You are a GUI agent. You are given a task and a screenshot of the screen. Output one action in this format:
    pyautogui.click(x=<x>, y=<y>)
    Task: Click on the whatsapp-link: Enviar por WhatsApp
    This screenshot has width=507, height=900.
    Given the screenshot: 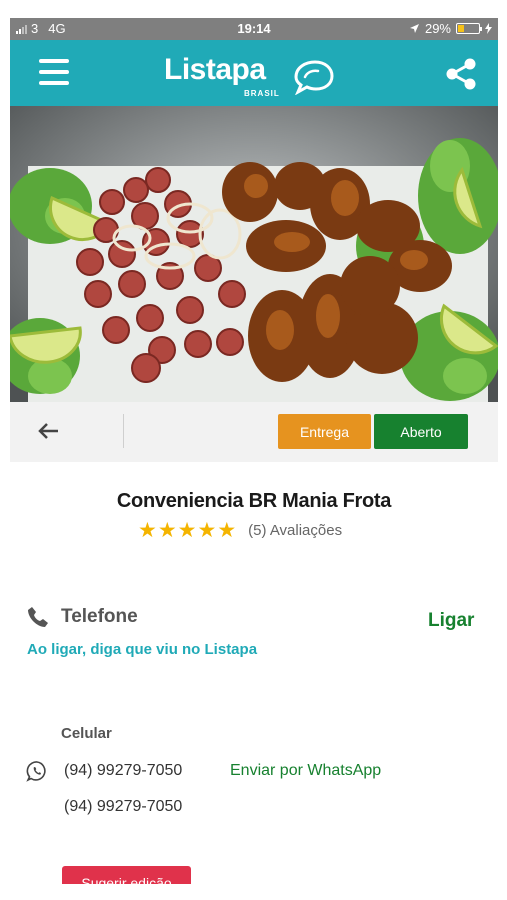 What is the action you would take?
    pyautogui.click(x=305, y=771)
    